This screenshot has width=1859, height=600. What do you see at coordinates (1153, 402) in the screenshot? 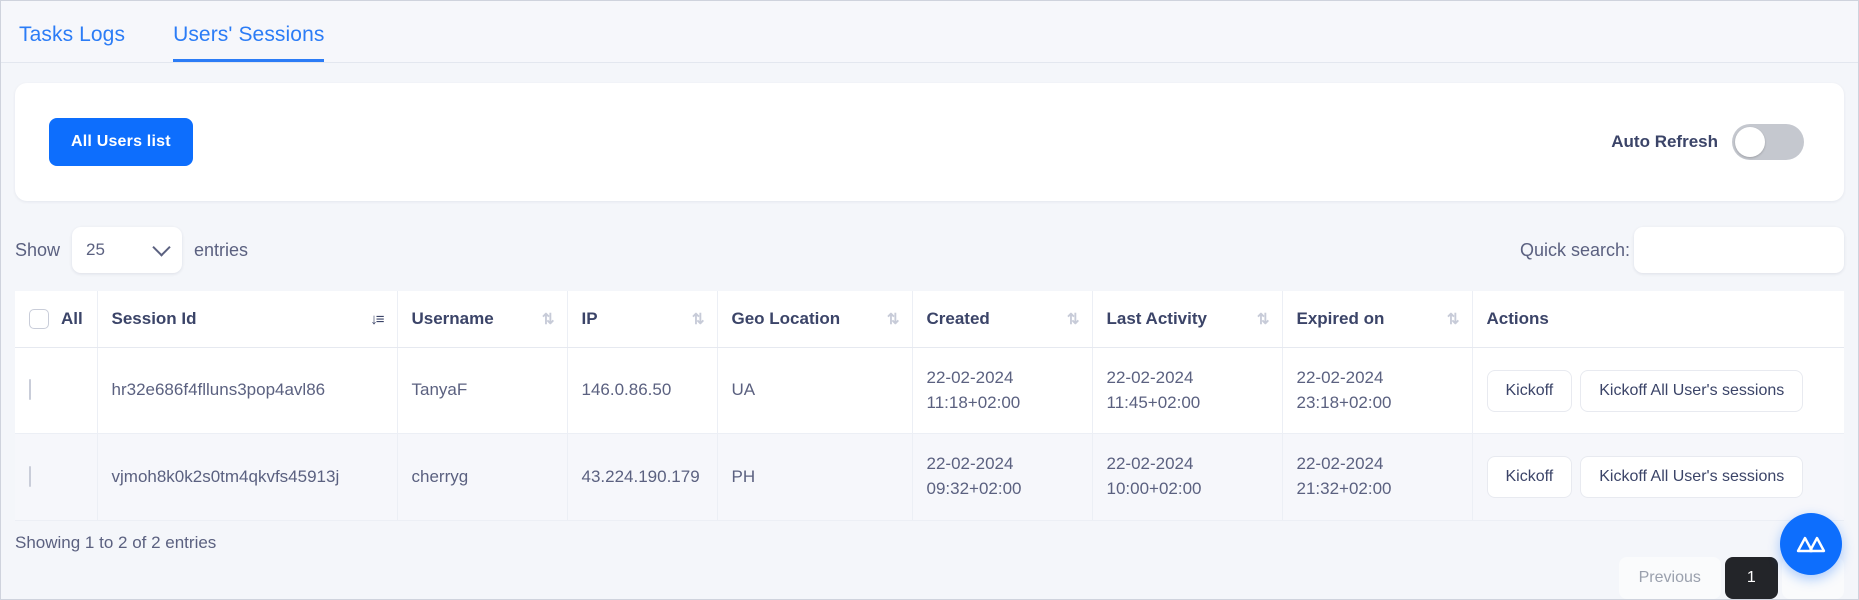
I see `last-activity-time: 11:45+02:00` at bounding box center [1153, 402].